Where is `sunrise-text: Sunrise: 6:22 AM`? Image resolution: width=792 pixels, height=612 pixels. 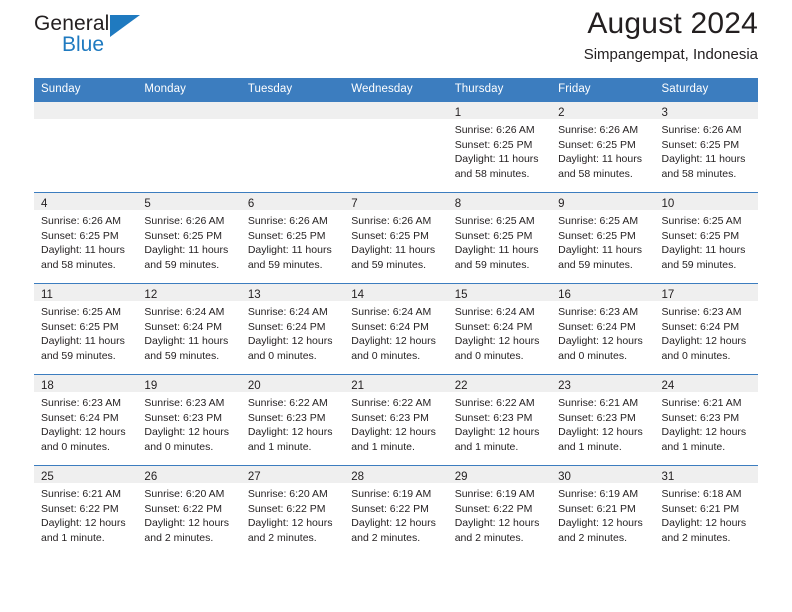 sunrise-text: Sunrise: 6:22 AM is located at coordinates (494, 403).